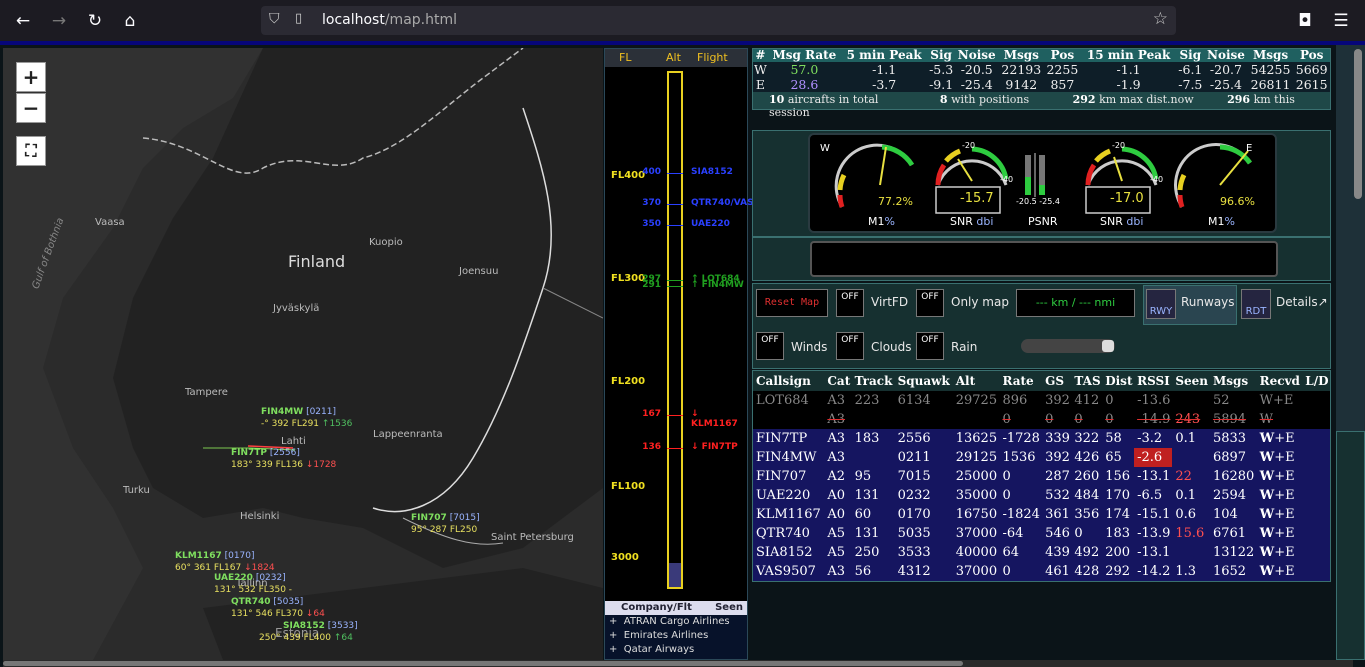 The image size is (1365, 667). What do you see at coordinates (1057, 381) in the screenshot?
I see `aircraft-table-header: GS` at bounding box center [1057, 381].